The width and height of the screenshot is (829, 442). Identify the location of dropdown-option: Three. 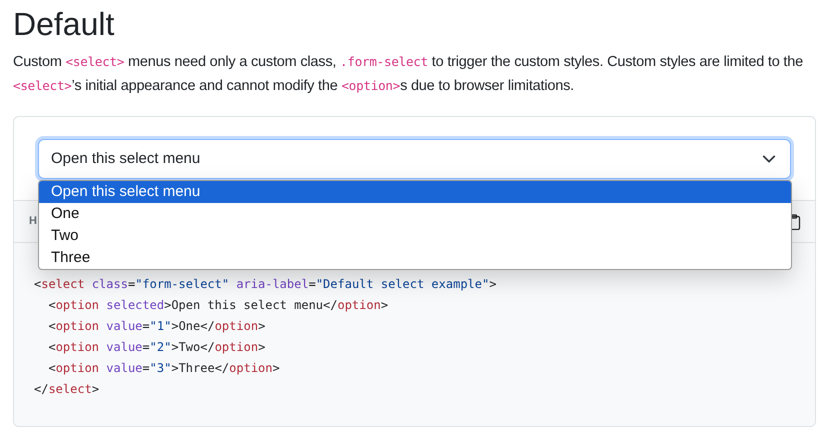
(415, 258).